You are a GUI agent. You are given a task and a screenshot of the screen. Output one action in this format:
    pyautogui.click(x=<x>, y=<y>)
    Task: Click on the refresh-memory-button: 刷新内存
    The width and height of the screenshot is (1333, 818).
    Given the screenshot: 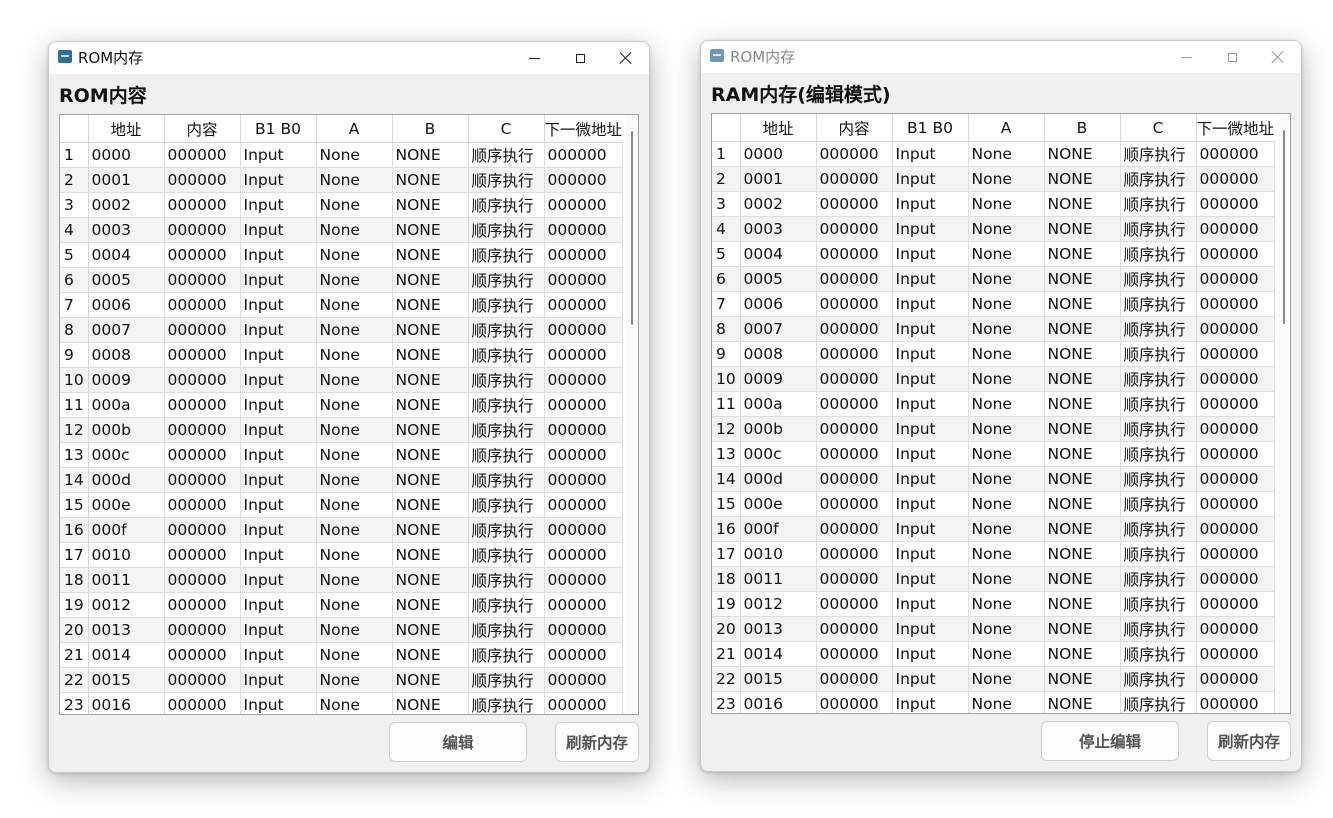 What is the action you would take?
    pyautogui.click(x=597, y=742)
    